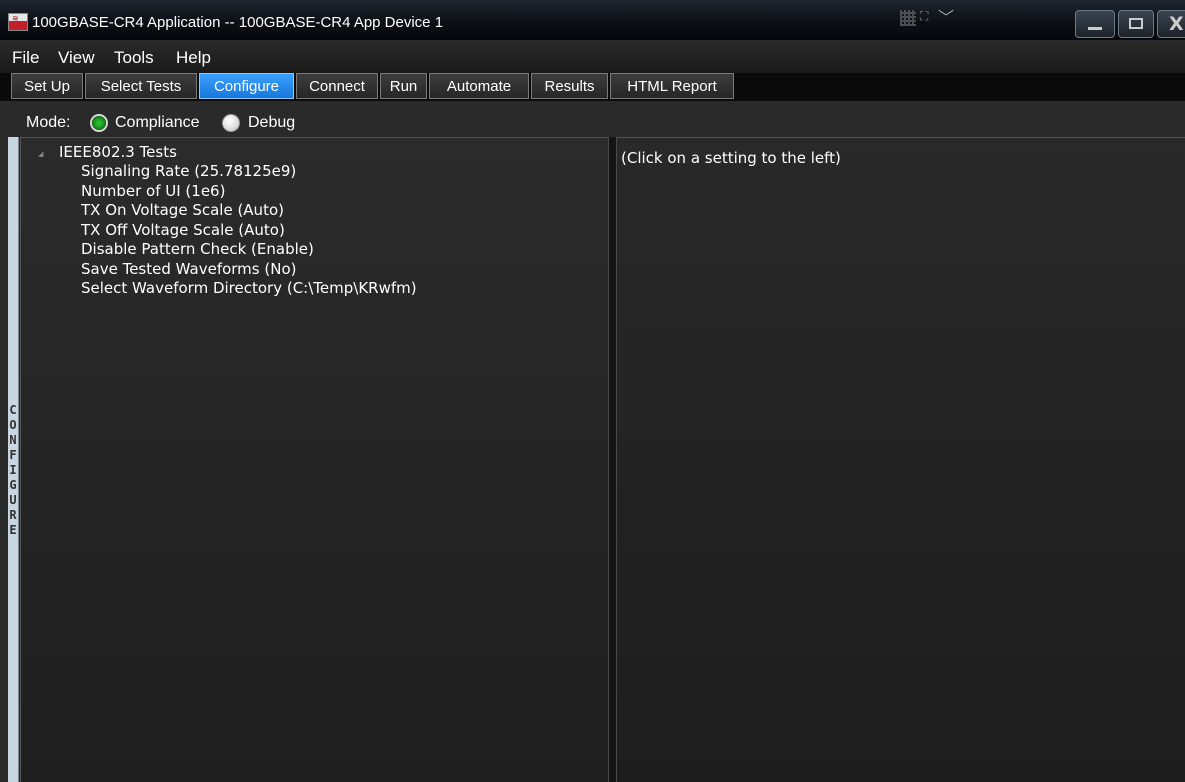 Image resolution: width=1185 pixels, height=782 pixels. Describe the element at coordinates (592, 56) in the screenshot. I see `menu-bar: File View Tools Help` at that location.